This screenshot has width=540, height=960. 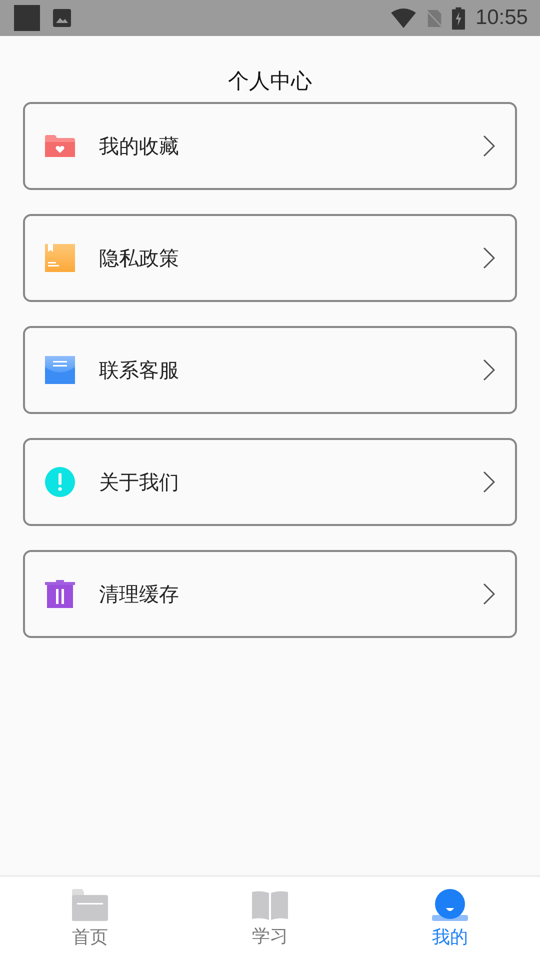 What do you see at coordinates (459, 18) in the screenshot?
I see `battery-icon` at bounding box center [459, 18].